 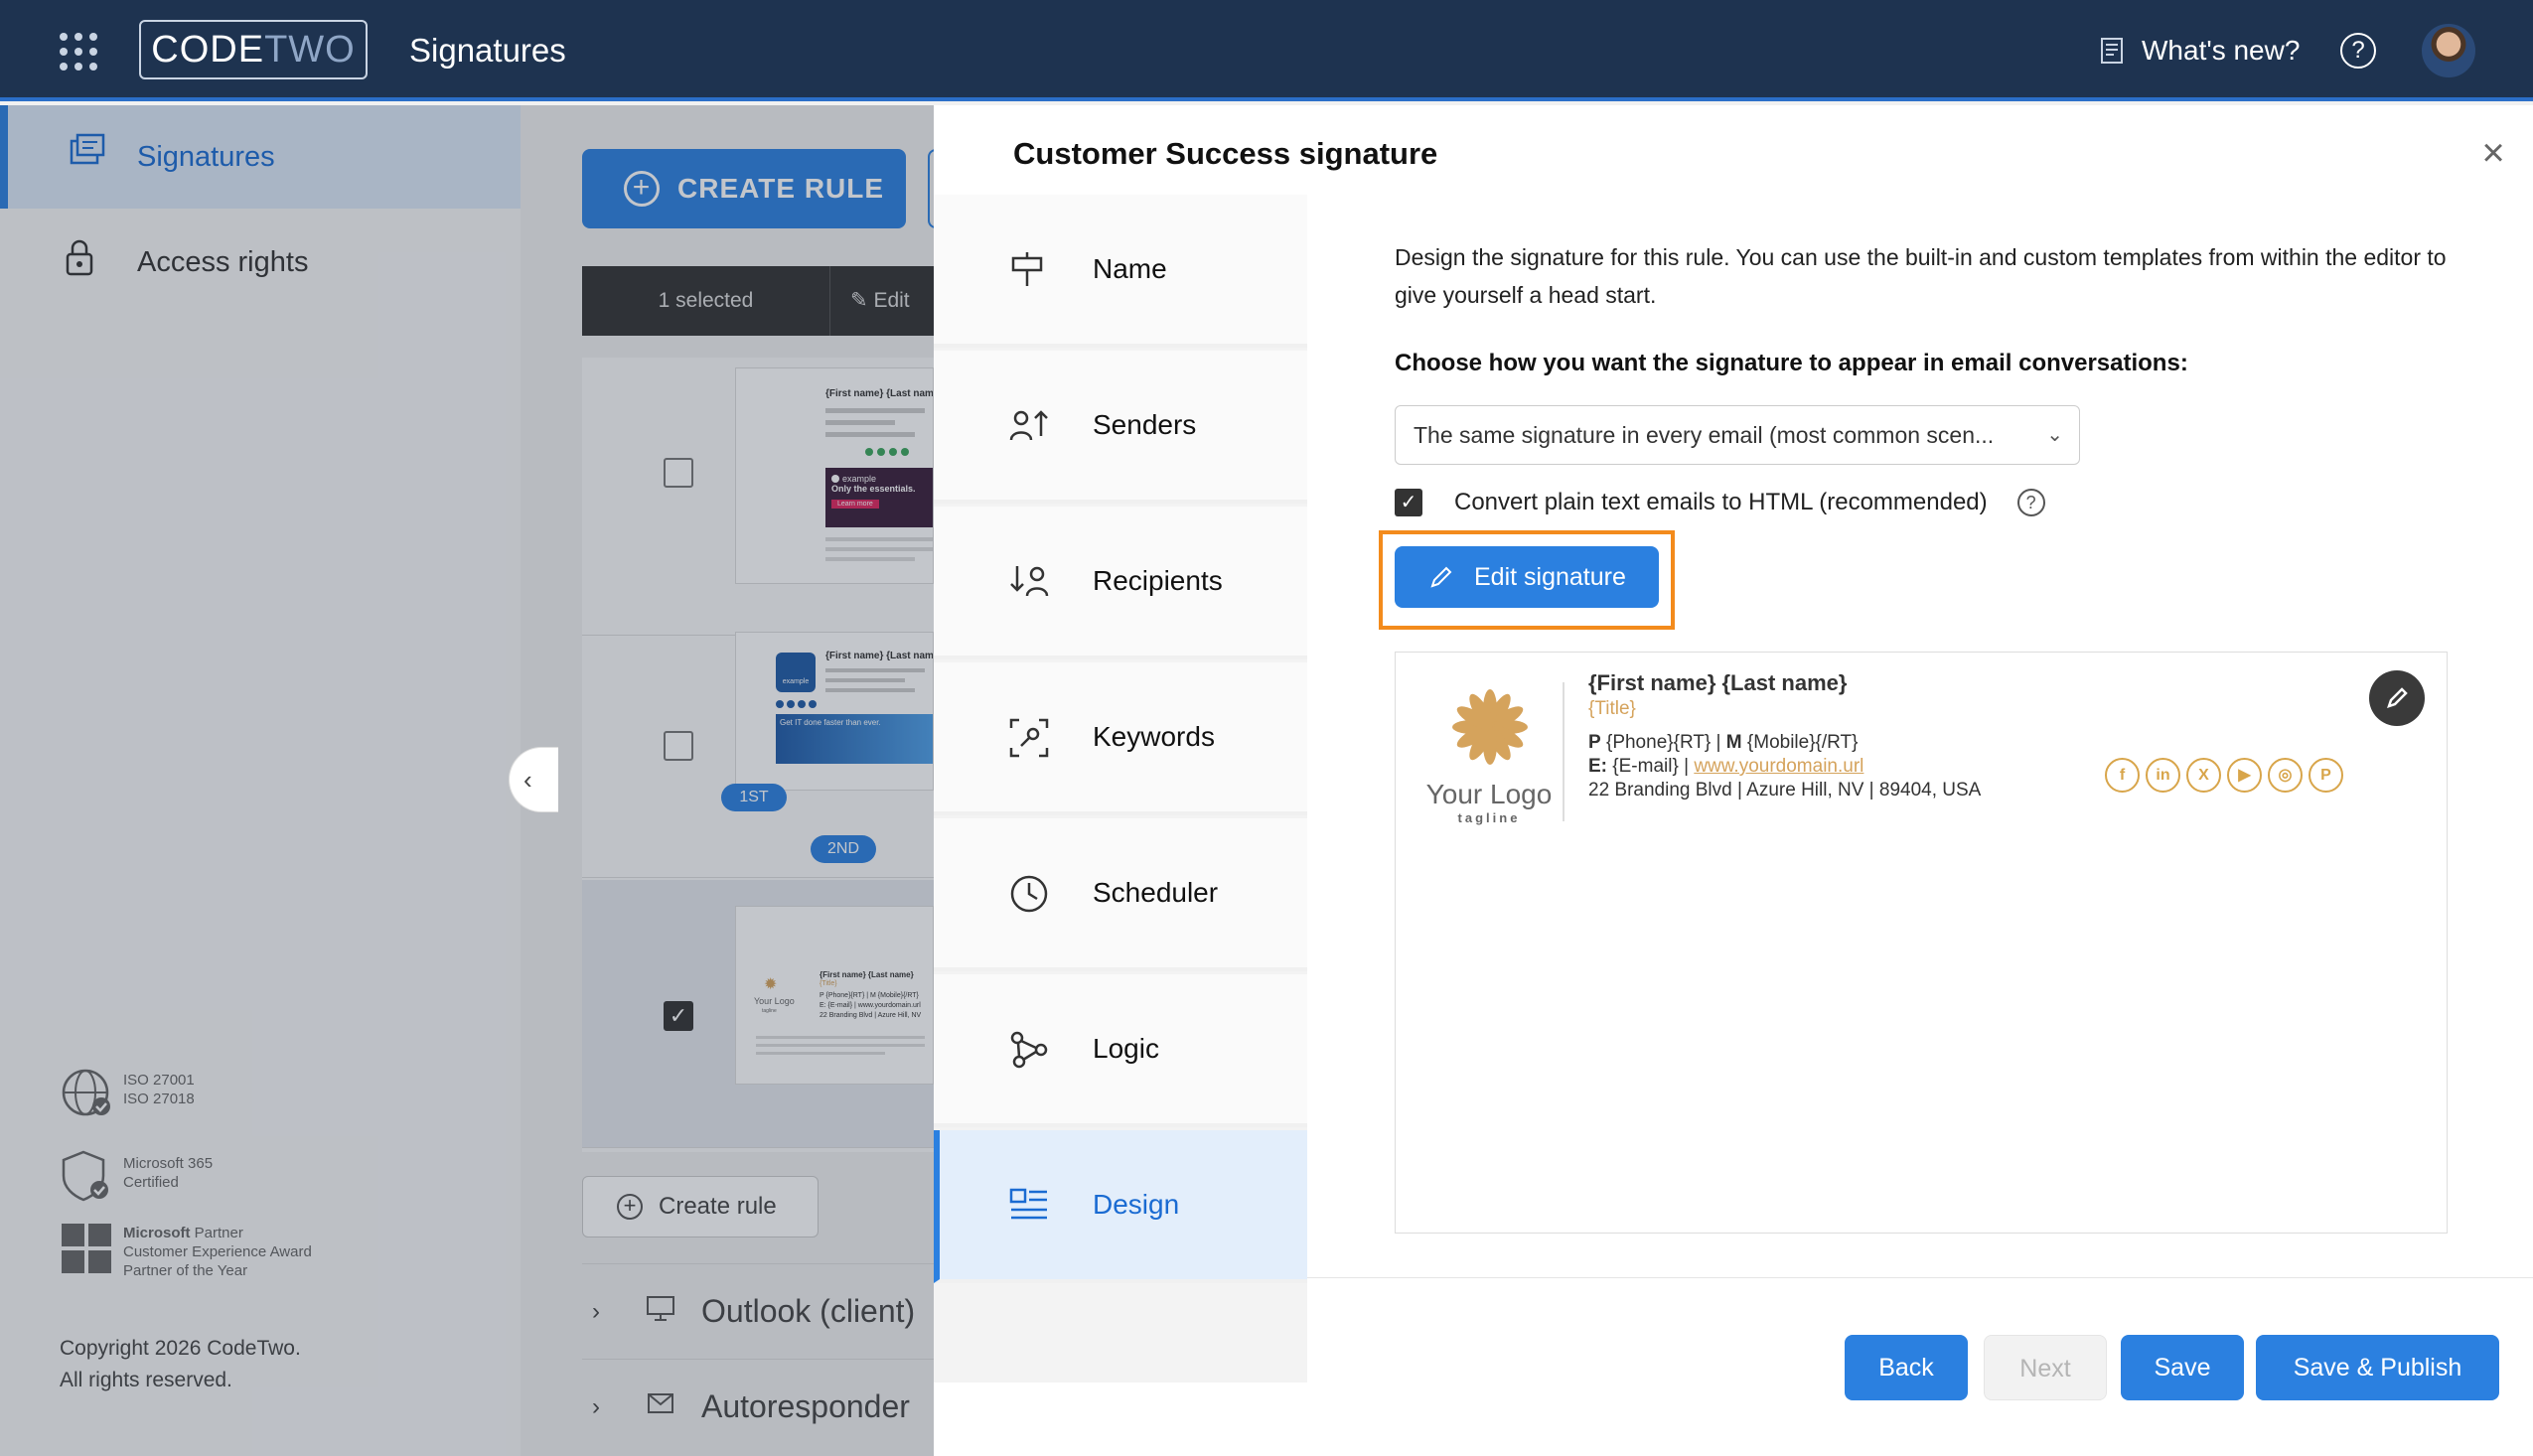 I want to click on back-button: Back, so click(x=1906, y=1367).